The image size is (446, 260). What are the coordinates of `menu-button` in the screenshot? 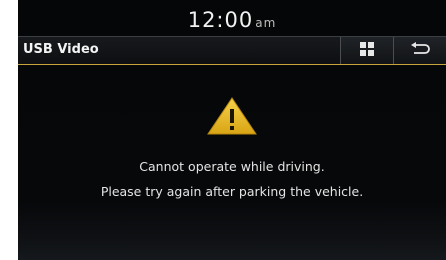 It's located at (366, 50).